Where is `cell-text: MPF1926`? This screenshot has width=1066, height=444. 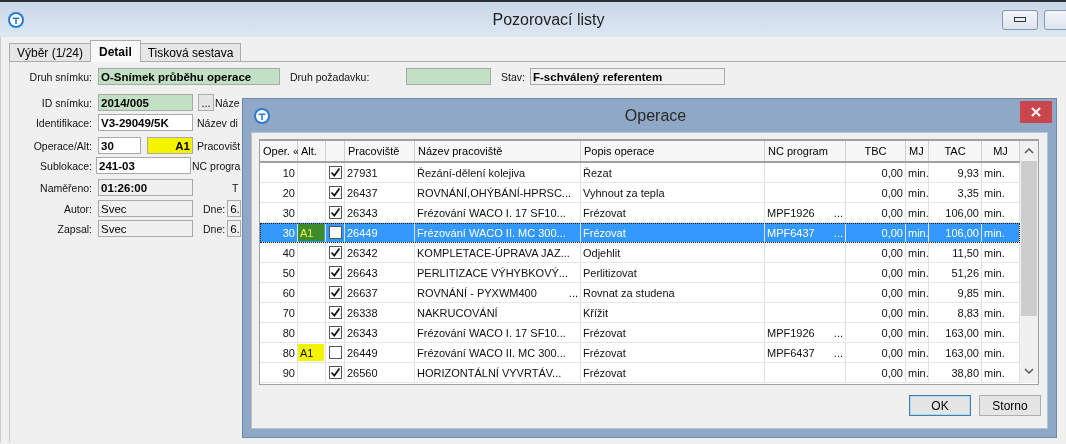
cell-text: MPF1926 is located at coordinates (791, 332).